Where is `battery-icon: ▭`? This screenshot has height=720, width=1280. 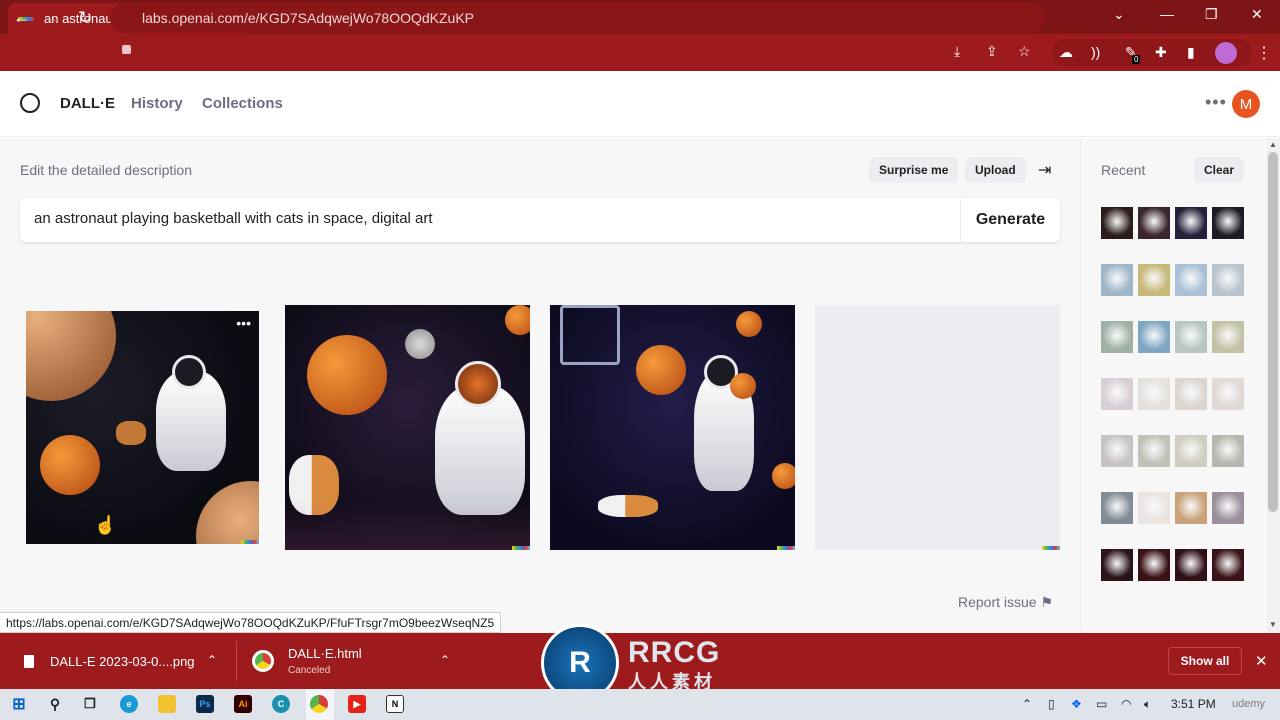 battery-icon: ▭ is located at coordinates (1101, 704).